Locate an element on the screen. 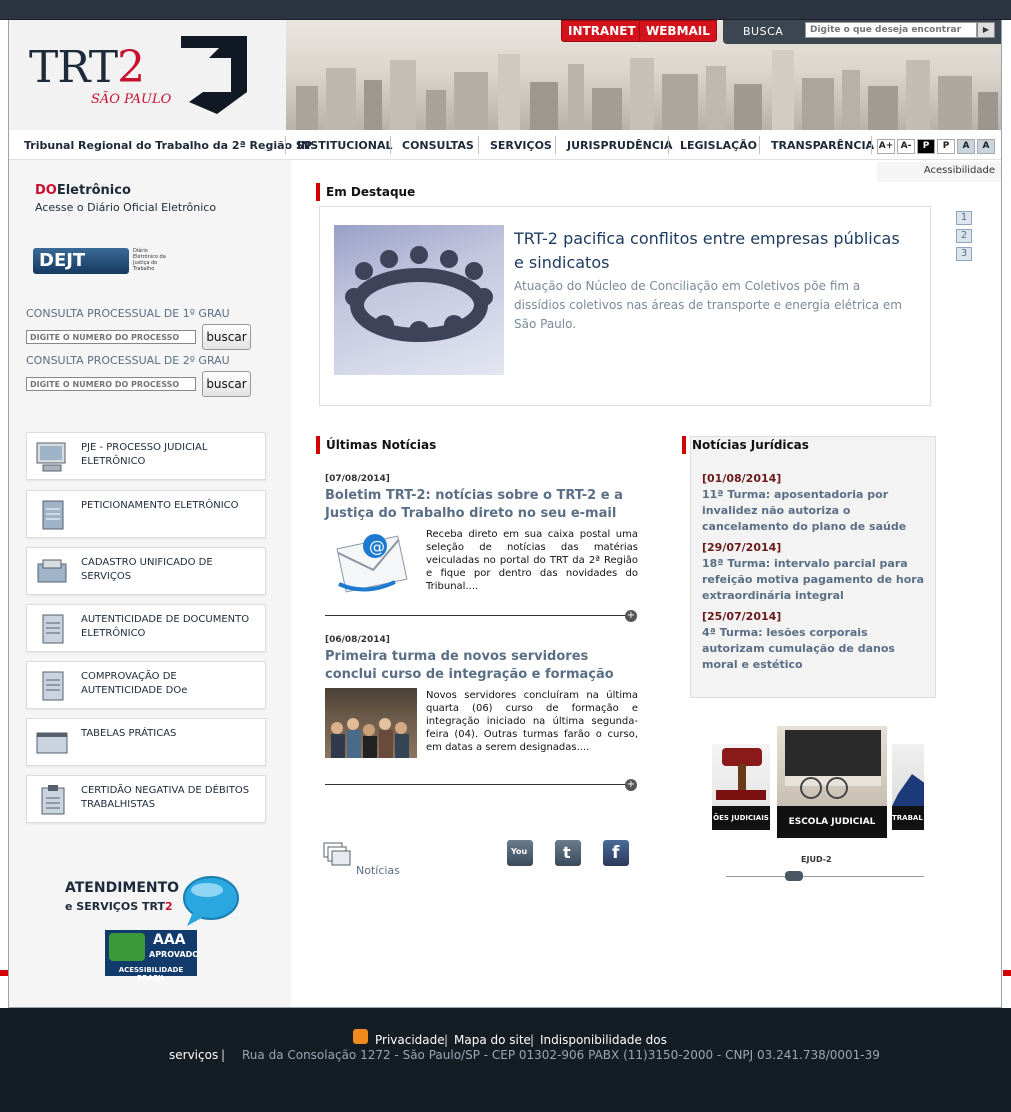  carousel-slide-1: ÕES JUDICIAIS is located at coordinates (741, 787).